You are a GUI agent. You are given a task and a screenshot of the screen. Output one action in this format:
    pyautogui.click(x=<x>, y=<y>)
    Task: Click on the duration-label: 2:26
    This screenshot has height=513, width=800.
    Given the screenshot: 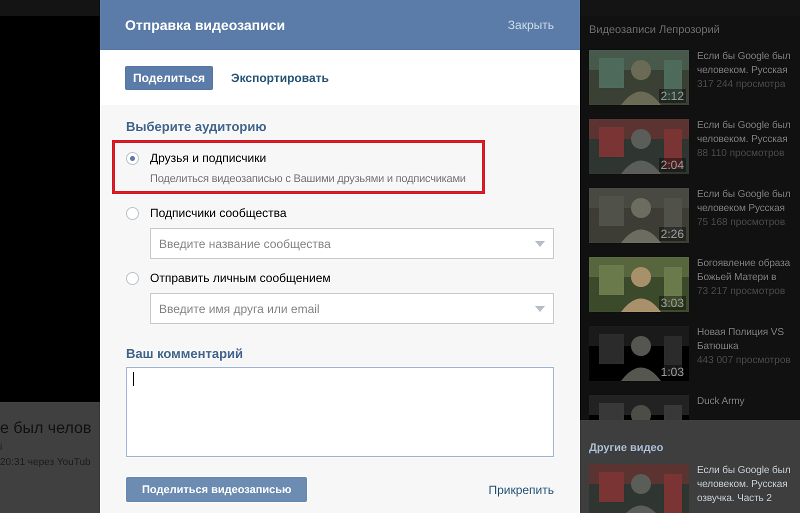 What is the action you would take?
    pyautogui.click(x=672, y=234)
    